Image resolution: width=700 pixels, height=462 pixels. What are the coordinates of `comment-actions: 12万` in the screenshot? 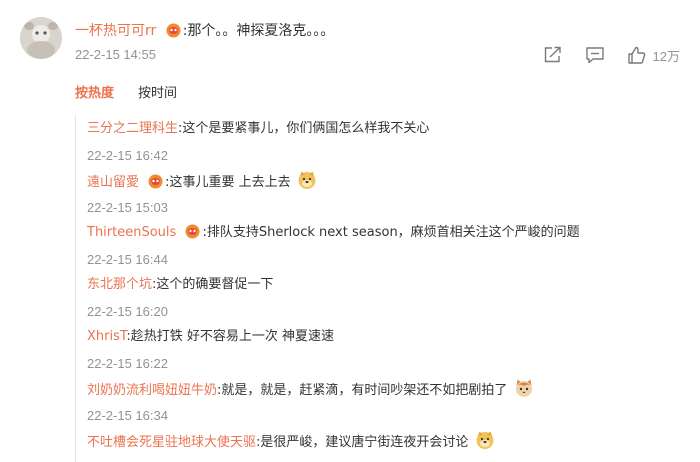 It's located at (600, 55).